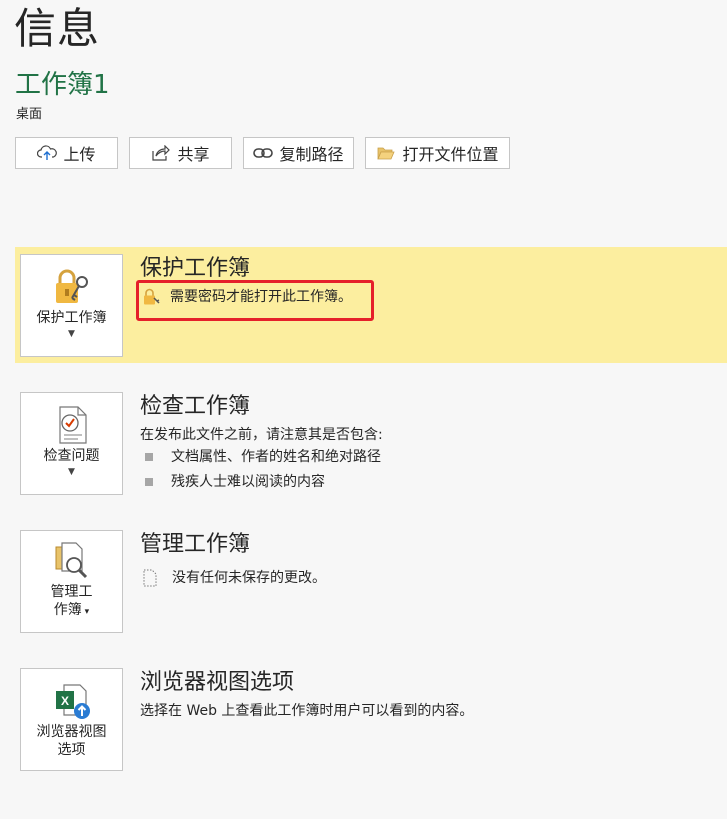 Image resolution: width=727 pixels, height=819 pixels. Describe the element at coordinates (255, 300) in the screenshot. I see `highlight-annotation-box` at that location.